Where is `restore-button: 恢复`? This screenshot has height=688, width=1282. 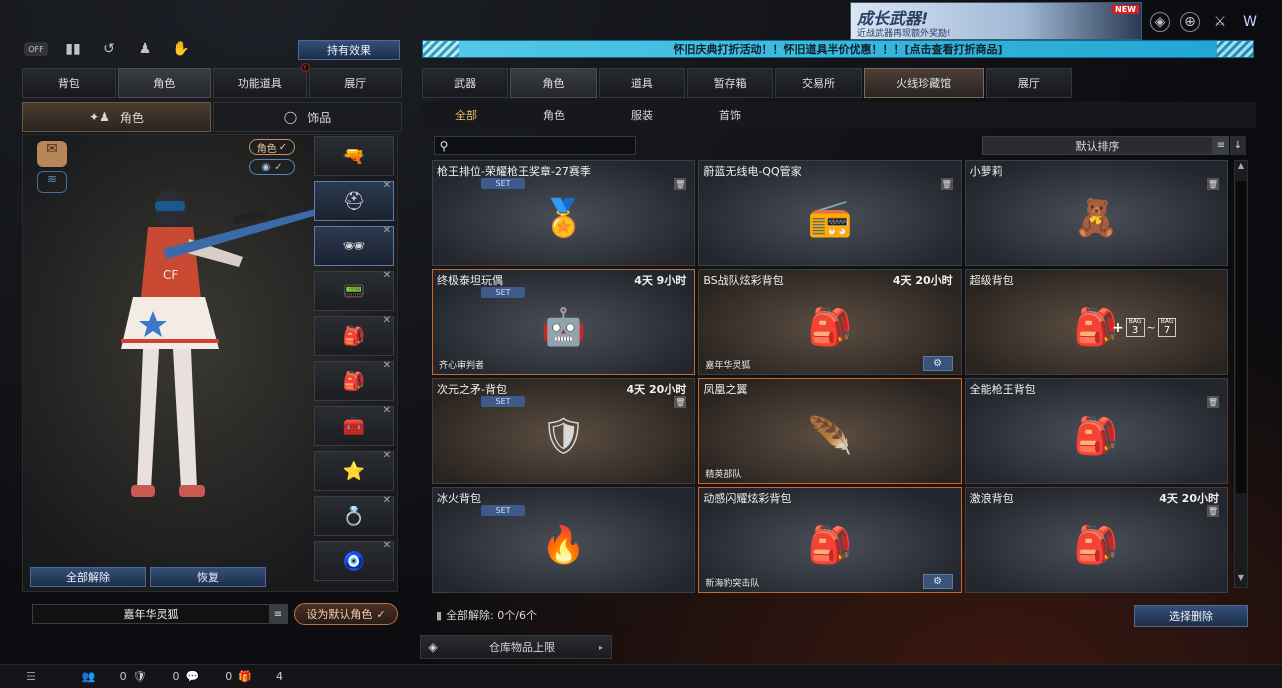
restore-button: 恢复 is located at coordinates (208, 577).